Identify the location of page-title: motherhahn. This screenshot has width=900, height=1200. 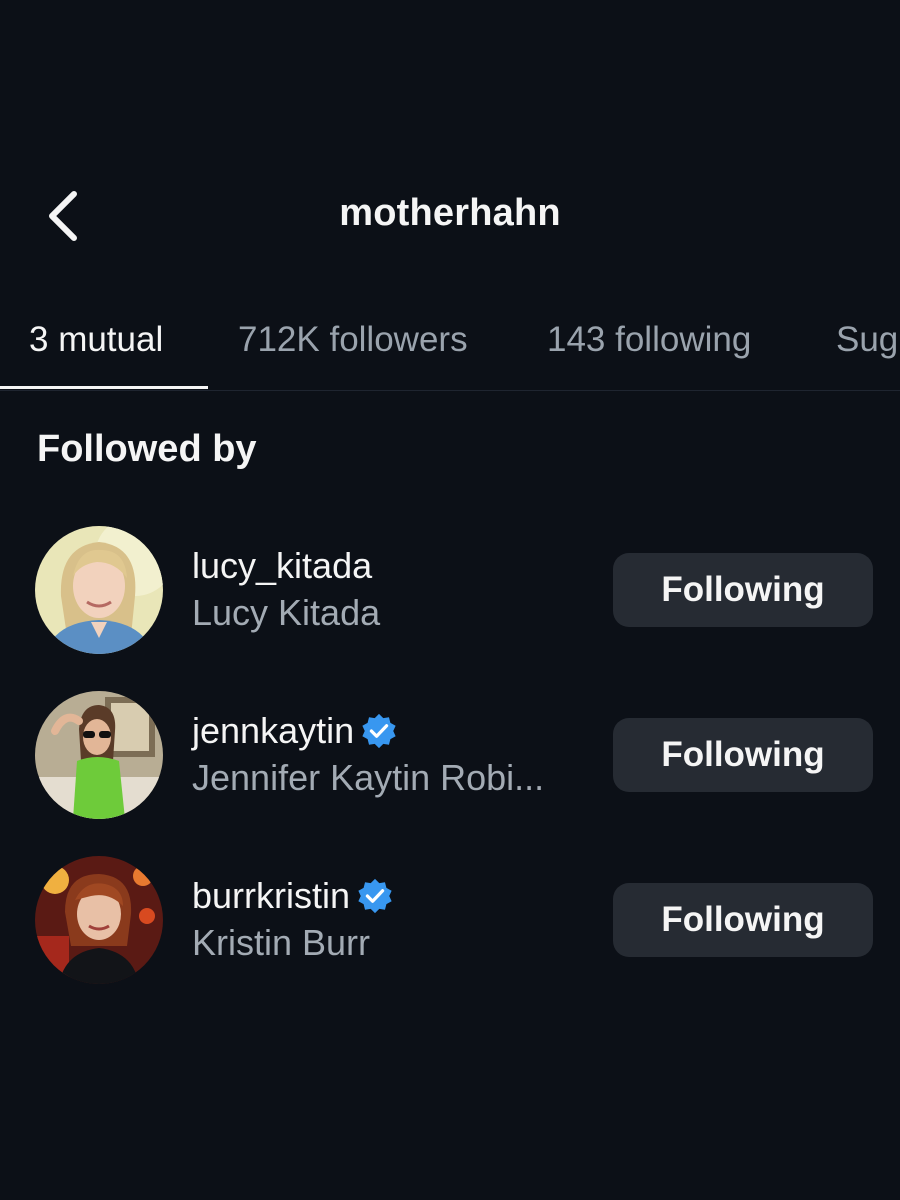
(450, 213).